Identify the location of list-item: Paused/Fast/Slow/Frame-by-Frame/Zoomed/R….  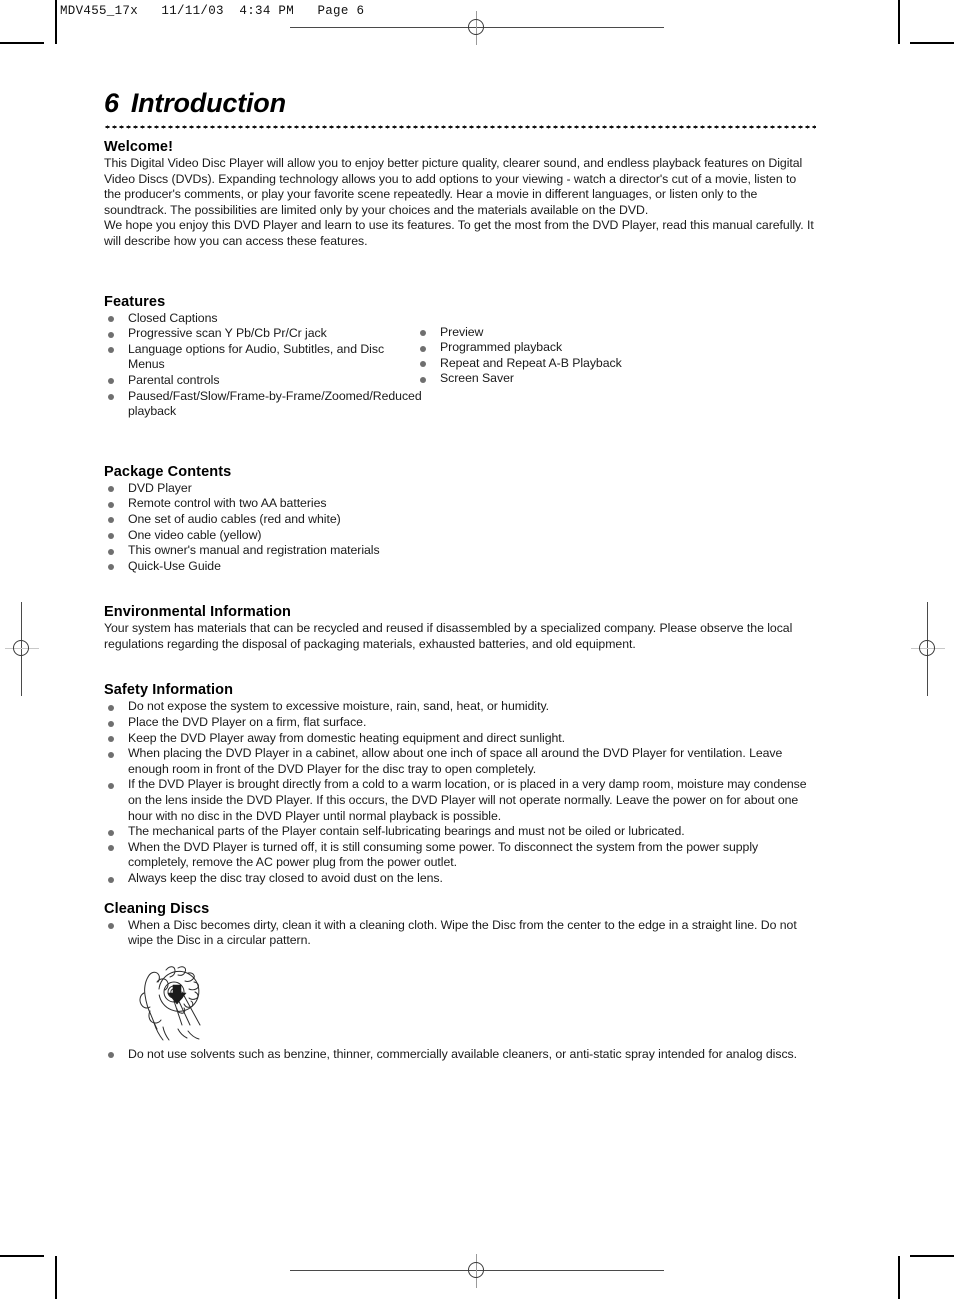
(264, 404).